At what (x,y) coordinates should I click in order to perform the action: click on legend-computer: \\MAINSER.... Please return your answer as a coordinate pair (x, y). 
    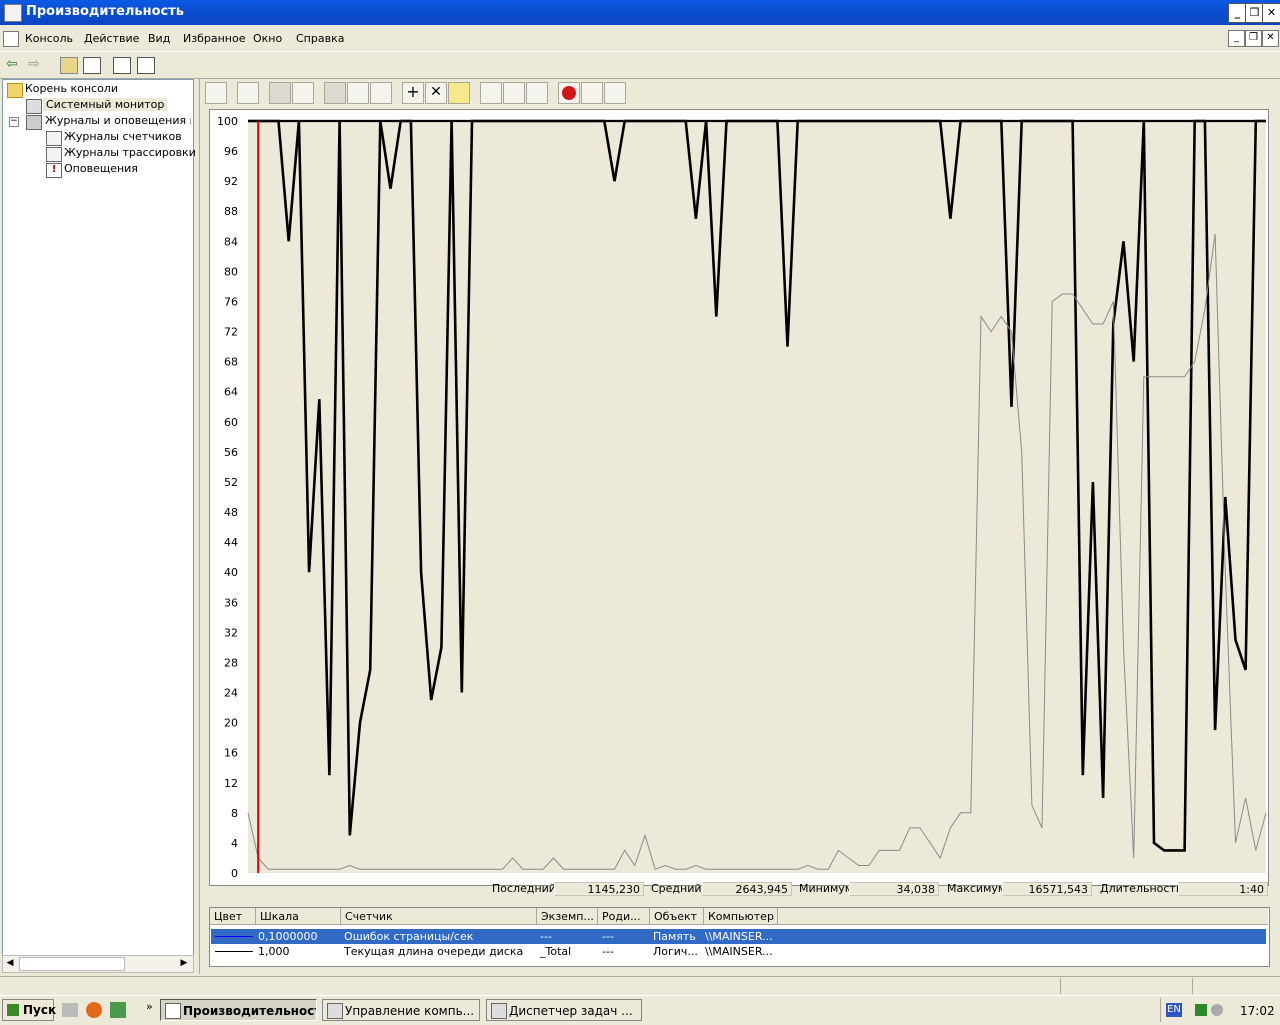
    Looking at the image, I should click on (739, 951).